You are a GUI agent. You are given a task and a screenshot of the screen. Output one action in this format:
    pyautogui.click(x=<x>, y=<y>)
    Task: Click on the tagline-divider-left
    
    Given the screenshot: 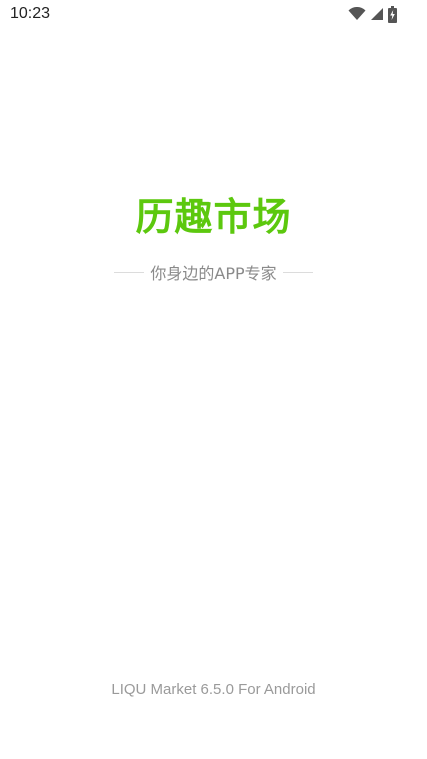 What is the action you would take?
    pyautogui.click(x=129, y=272)
    